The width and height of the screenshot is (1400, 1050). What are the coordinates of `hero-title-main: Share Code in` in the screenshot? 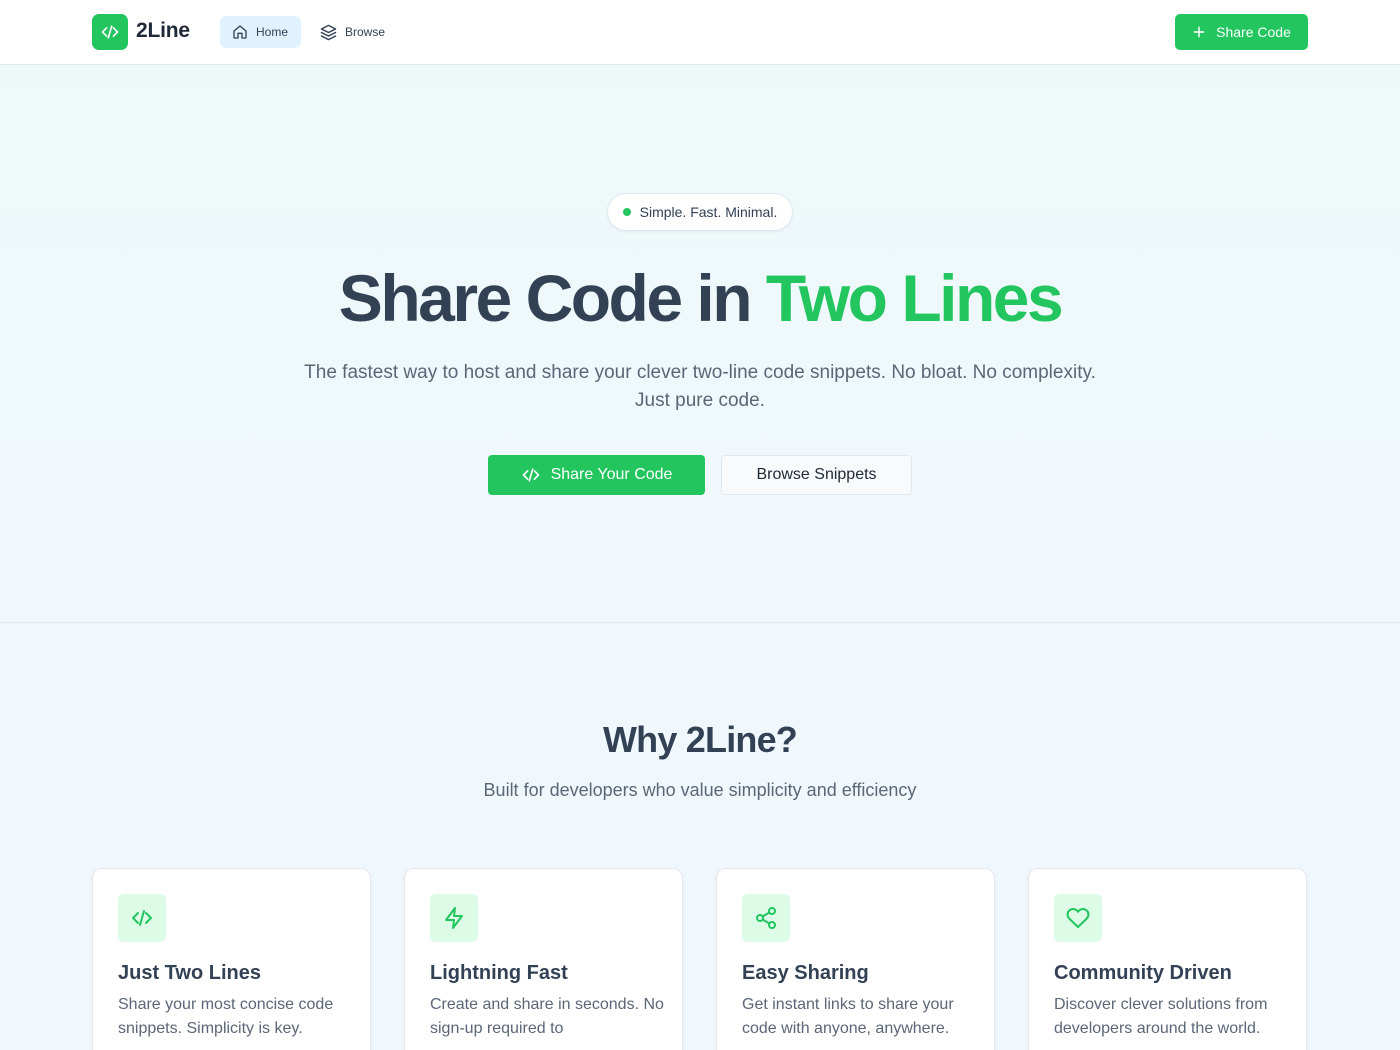 It's located at (552, 298).